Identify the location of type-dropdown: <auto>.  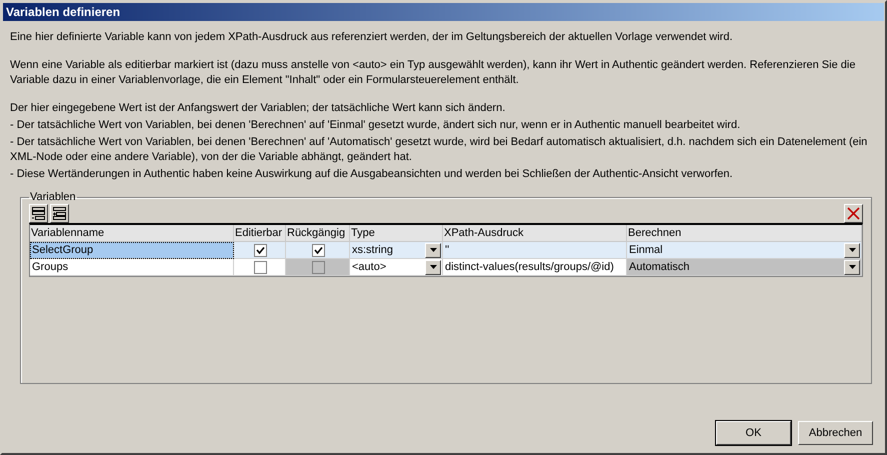
(396, 267).